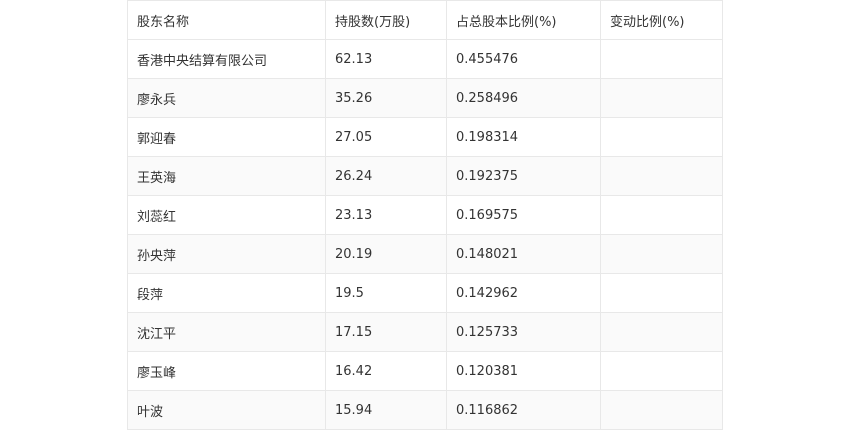  Describe the element at coordinates (386, 332) in the screenshot. I see `cell-shares-held: 17.15` at that location.